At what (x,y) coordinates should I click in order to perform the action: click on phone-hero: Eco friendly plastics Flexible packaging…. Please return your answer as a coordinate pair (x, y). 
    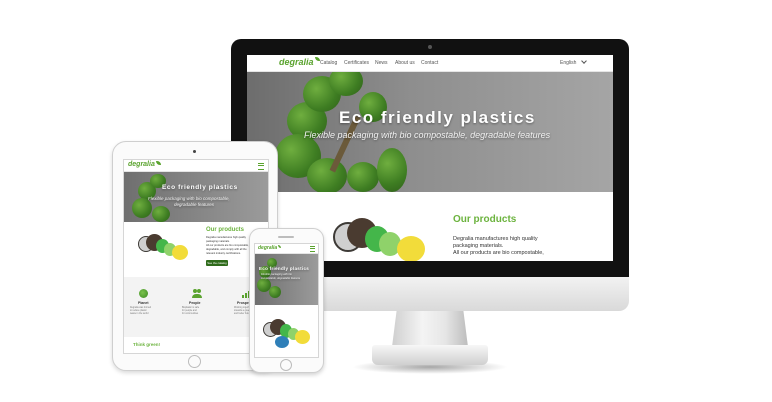
    Looking at the image, I should click on (286, 279).